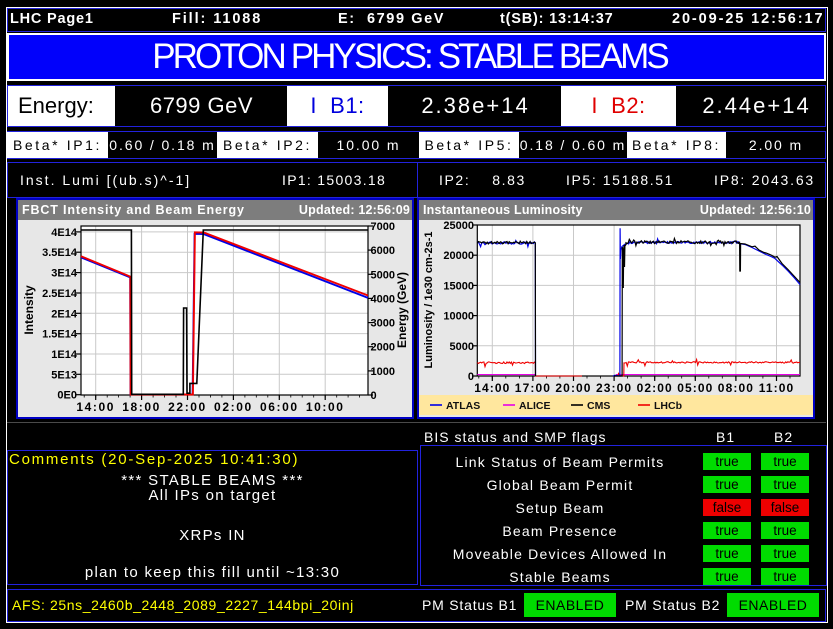  What do you see at coordinates (458, 226) in the screenshot?
I see `svg-text: 25000` at bounding box center [458, 226].